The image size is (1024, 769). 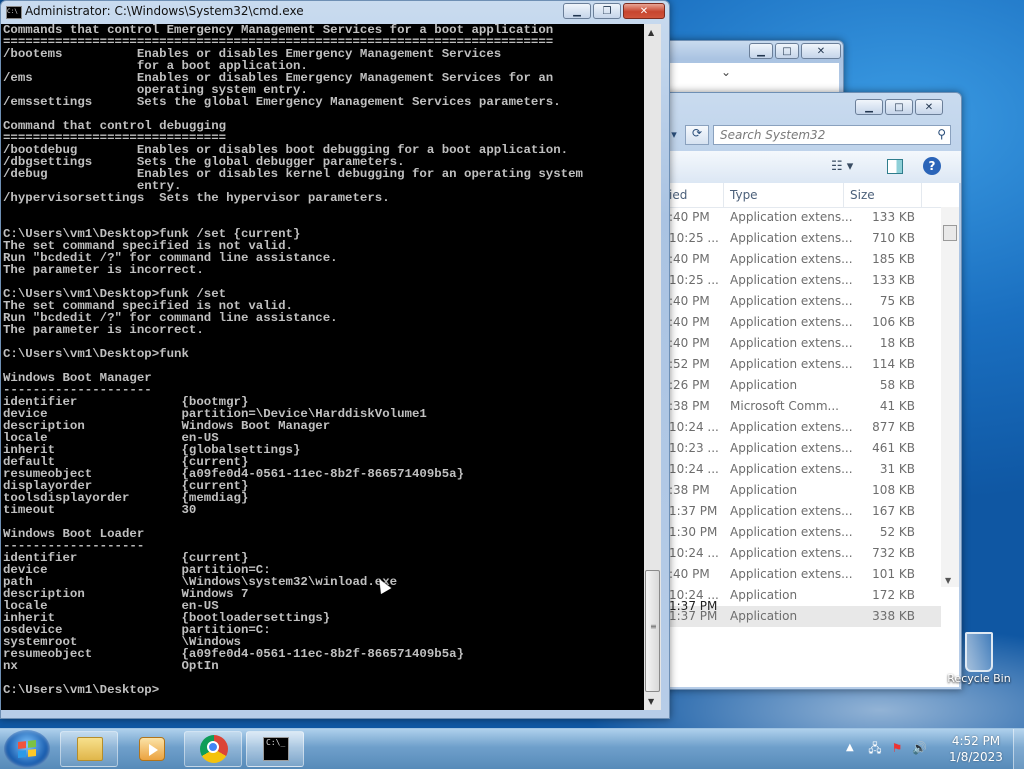 I want to click on recycle-bin: Recycle Bin, so click(x=979, y=658).